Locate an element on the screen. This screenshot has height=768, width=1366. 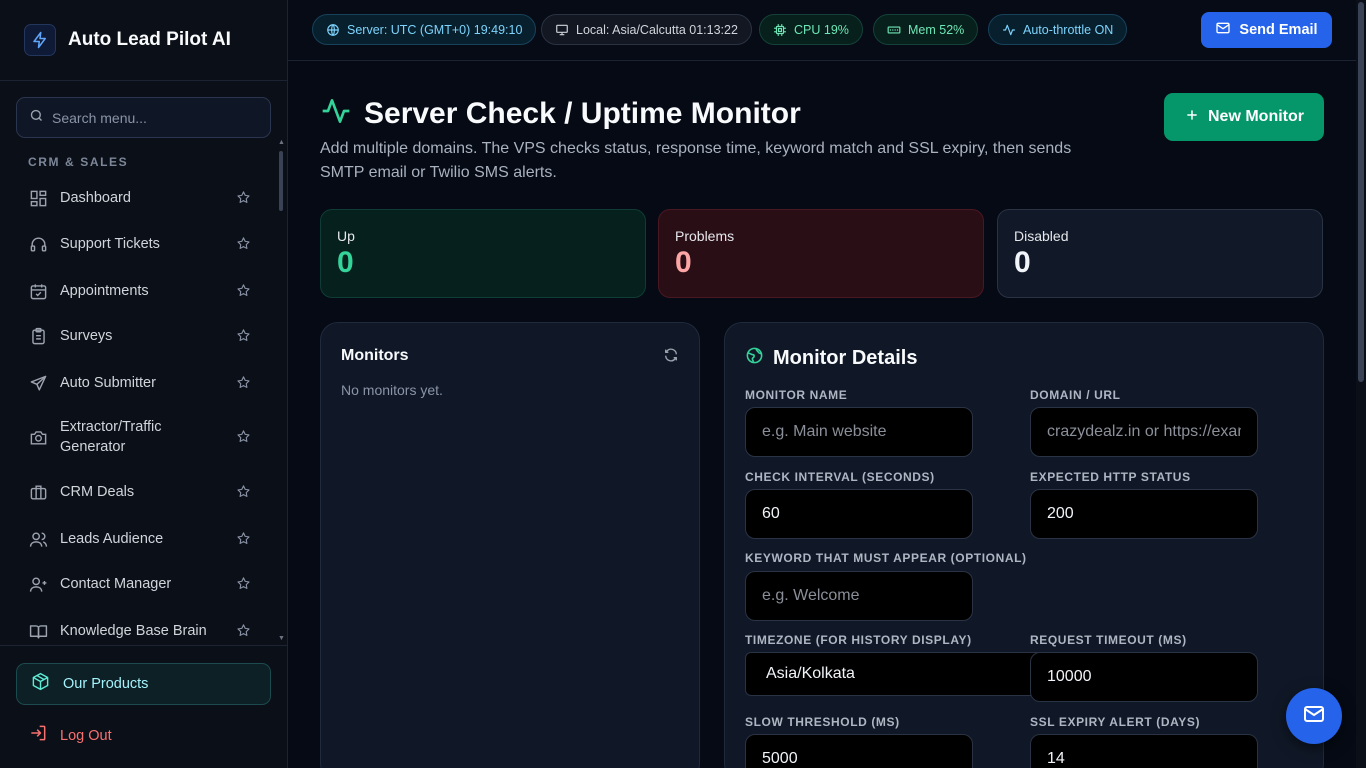
timezone-label: TIMEZONE (FOR HISTORY DISPLAY) is located at coordinates (858, 640).